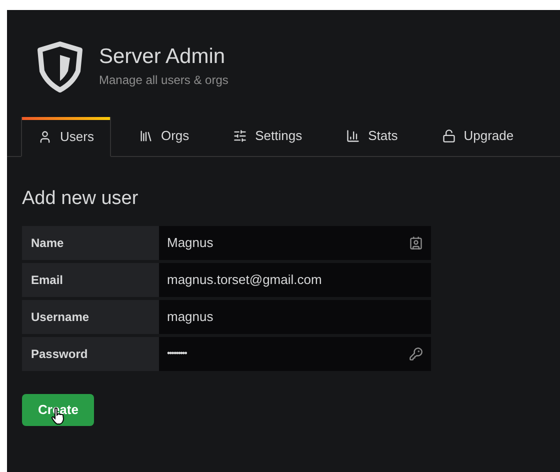 The height and width of the screenshot is (472, 560). I want to click on tab: Settings, so click(267, 136).